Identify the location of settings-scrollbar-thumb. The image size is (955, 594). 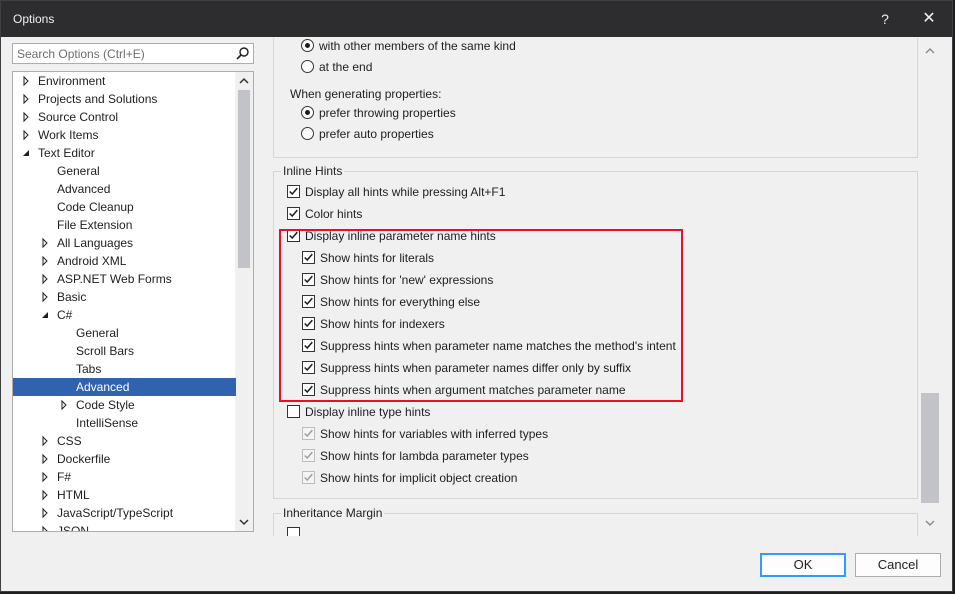
(930, 448).